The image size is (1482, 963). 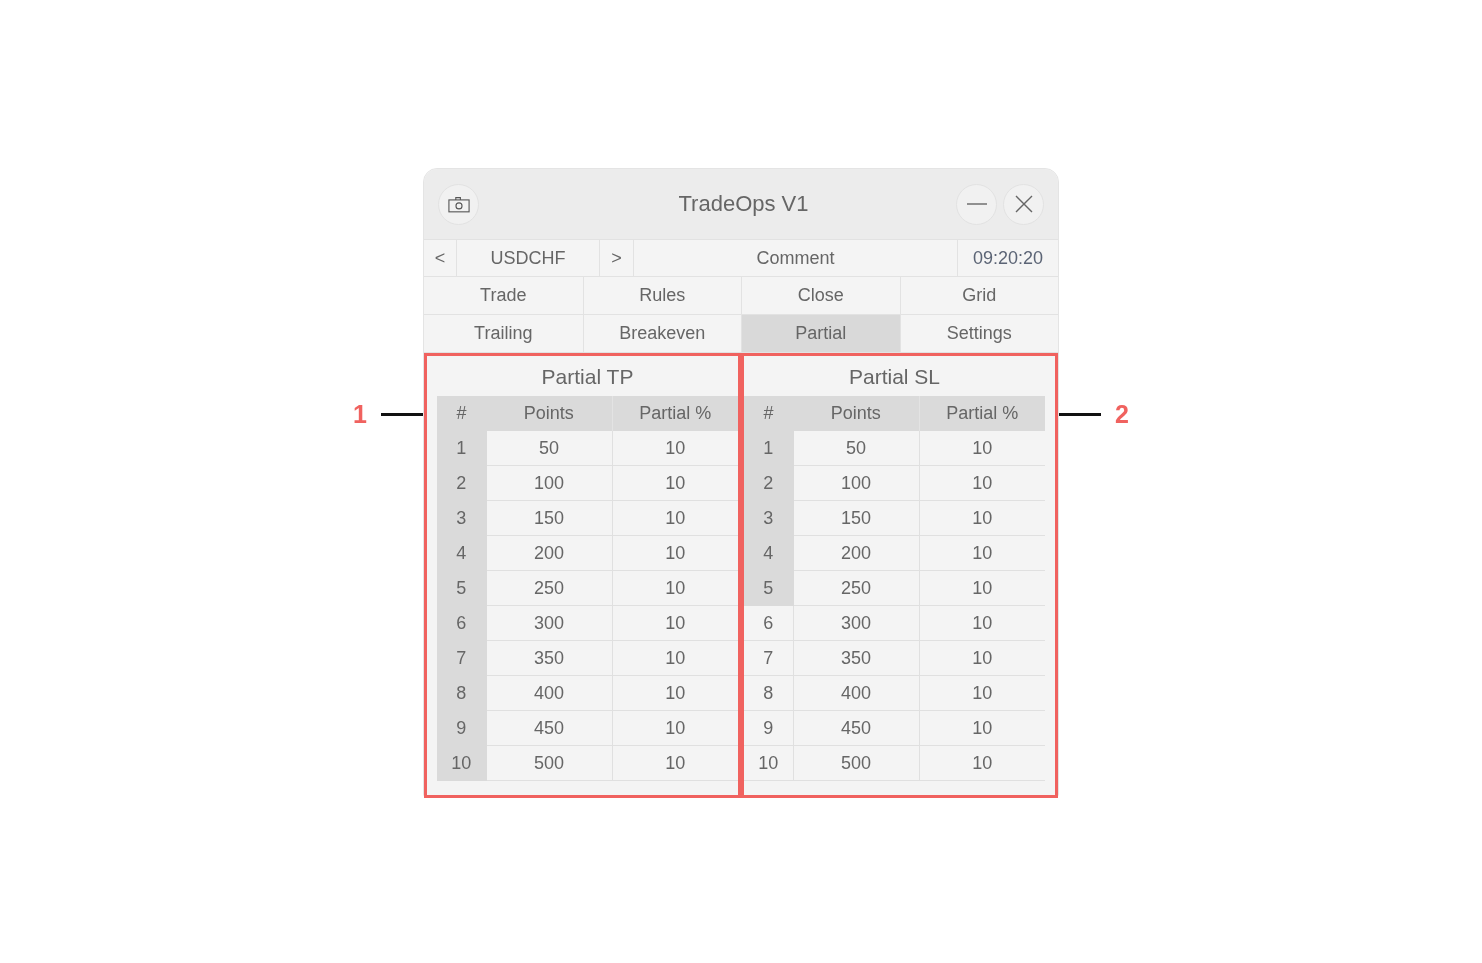 What do you see at coordinates (820, 333) in the screenshot?
I see `tab: Partial` at bounding box center [820, 333].